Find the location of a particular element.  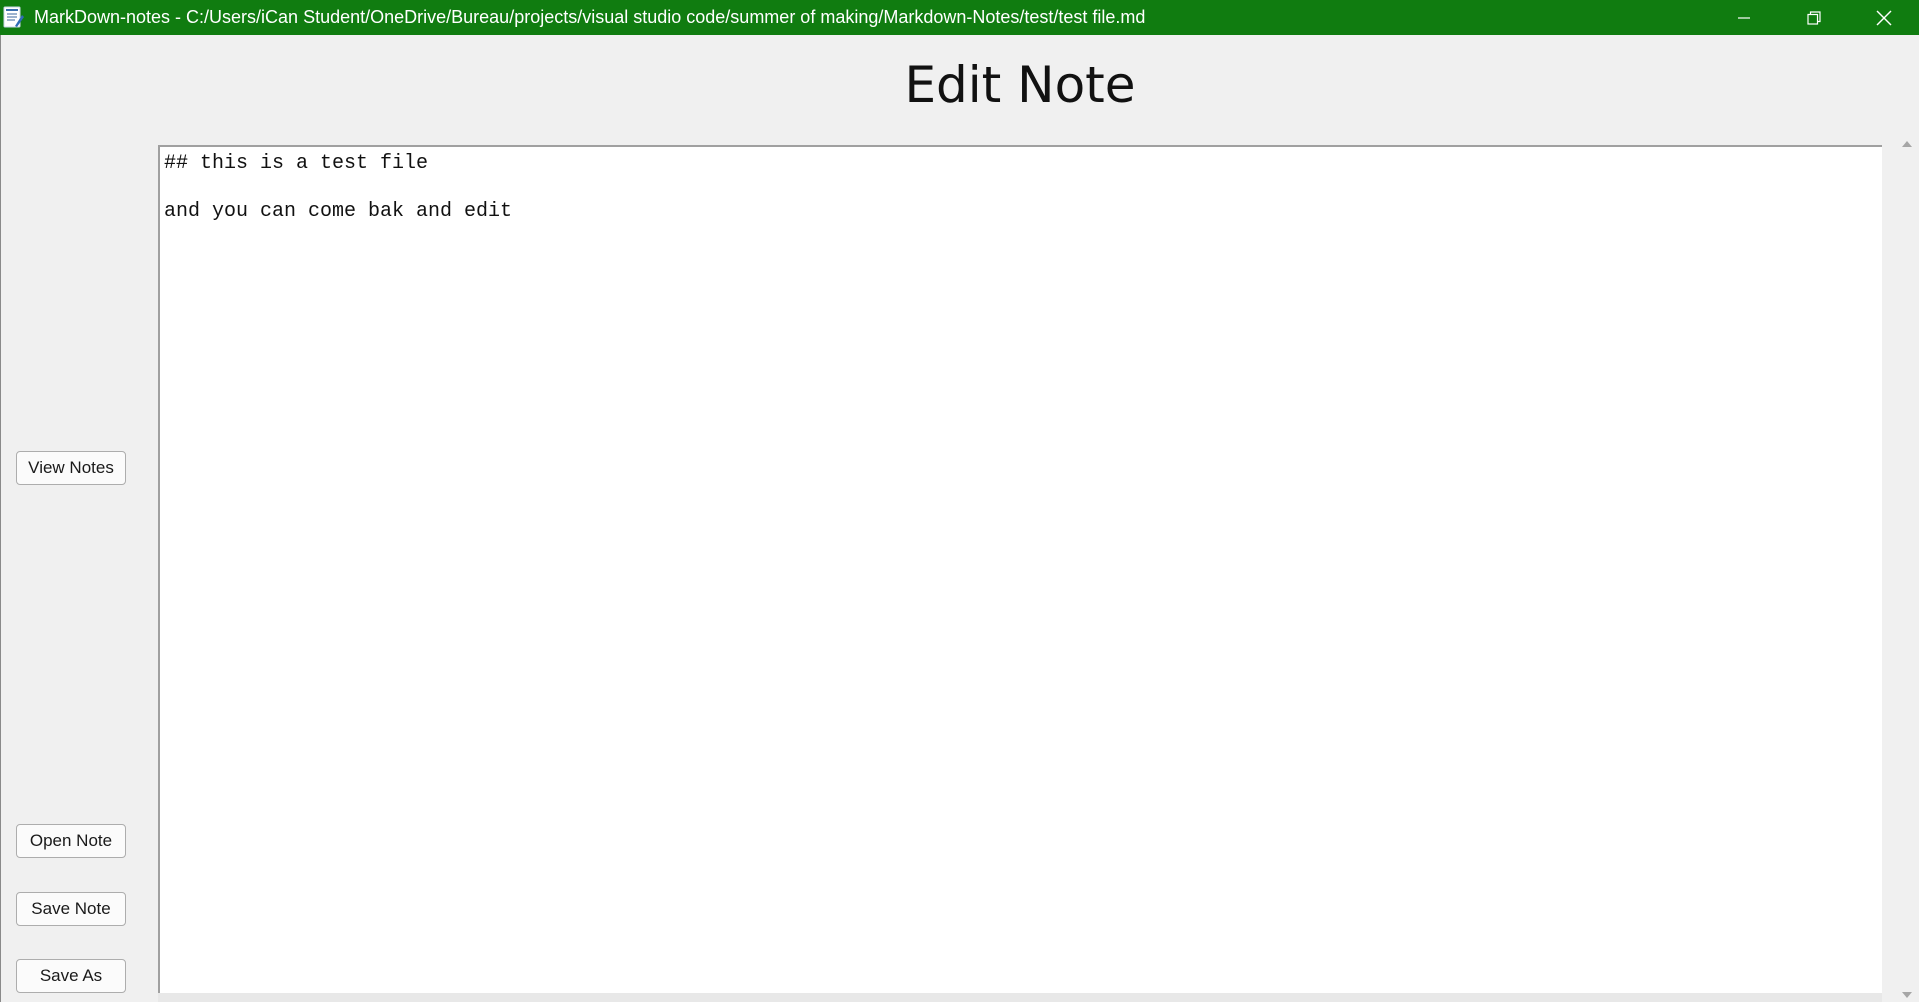

page-title: Edit Note is located at coordinates (1020, 85).